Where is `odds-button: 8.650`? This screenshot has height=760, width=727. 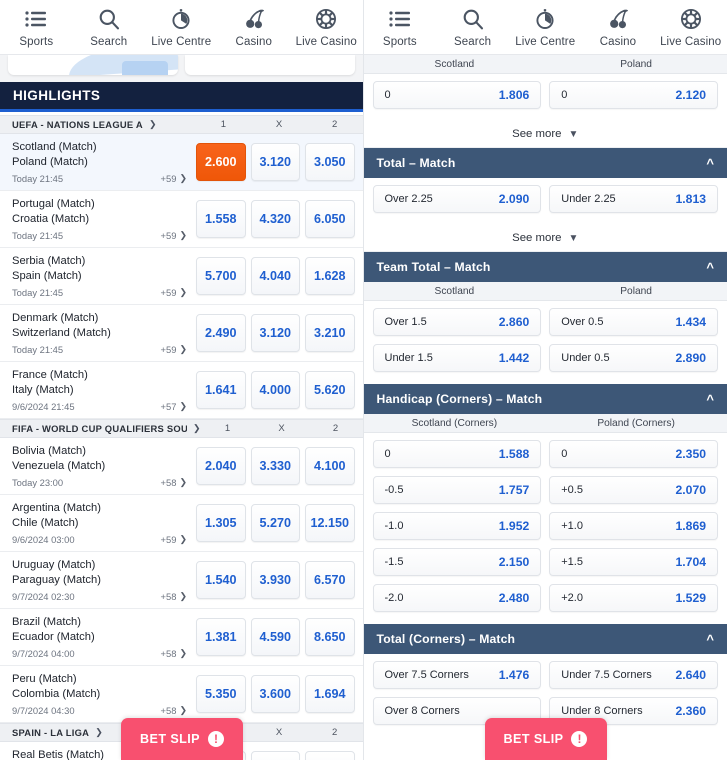 odds-button: 8.650 is located at coordinates (330, 637).